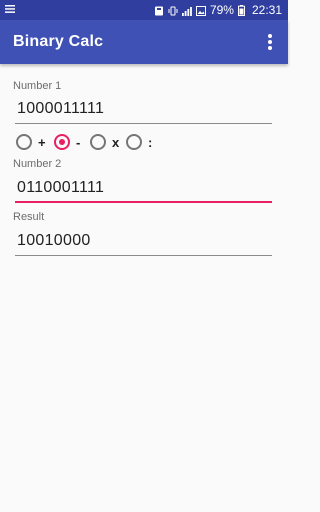 The image size is (320, 512). Describe the element at coordinates (143, 110) in the screenshot. I see `number1-input: 1000011111` at that location.